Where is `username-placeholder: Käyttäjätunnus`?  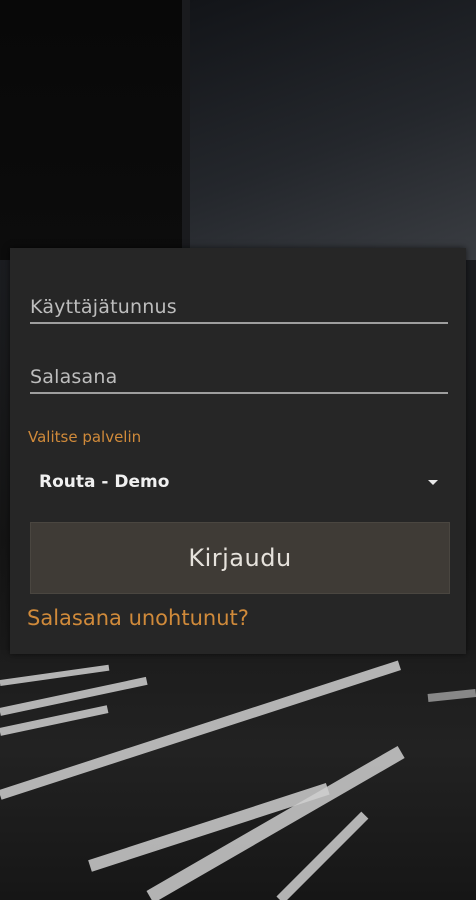 username-placeholder: Käyttäjätunnus is located at coordinates (103, 307).